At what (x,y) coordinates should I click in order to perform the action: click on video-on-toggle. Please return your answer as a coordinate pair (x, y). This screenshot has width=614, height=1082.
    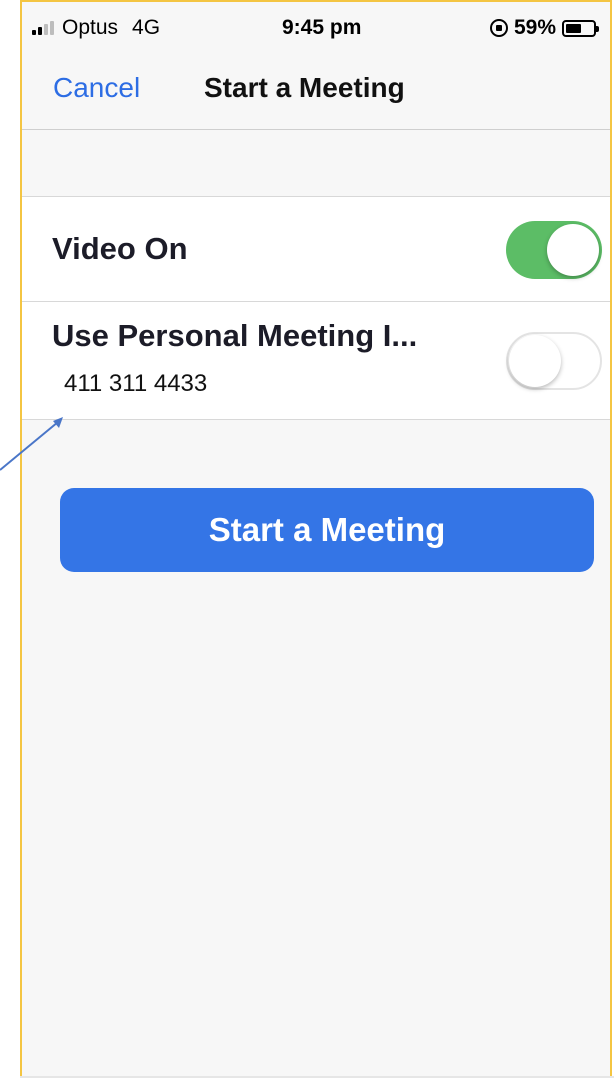
    Looking at the image, I should click on (554, 250).